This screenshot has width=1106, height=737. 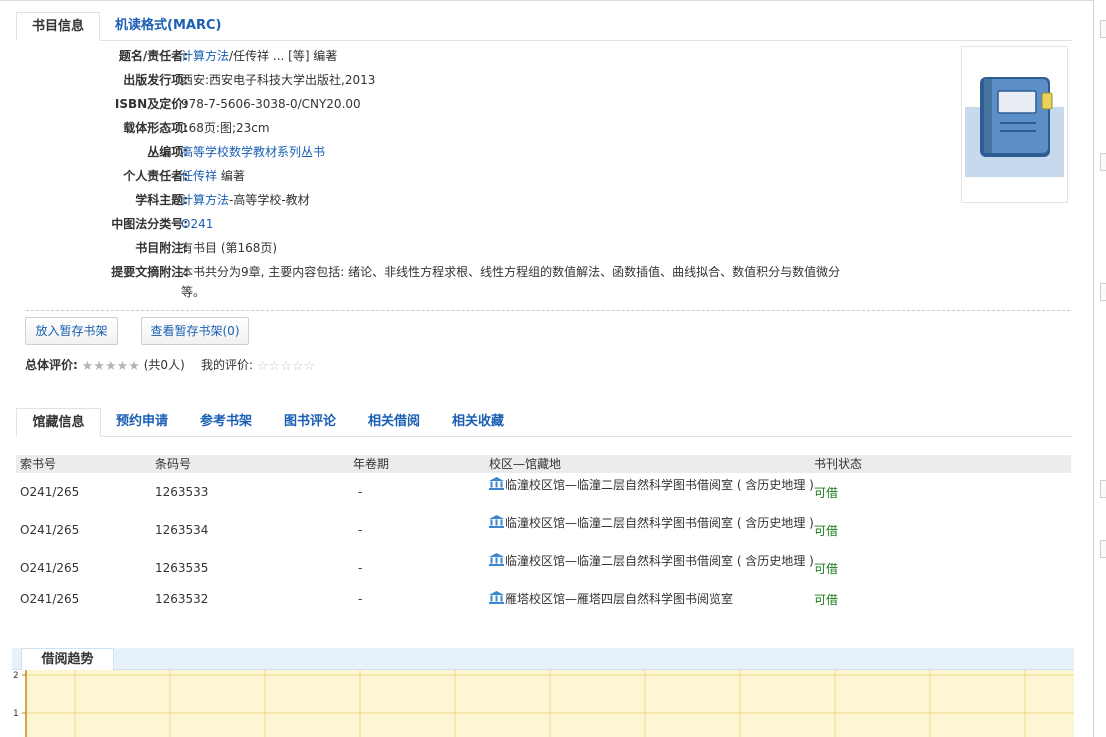 What do you see at coordinates (543, 703) in the screenshot?
I see `trend-chart-svg: 2 1` at bounding box center [543, 703].